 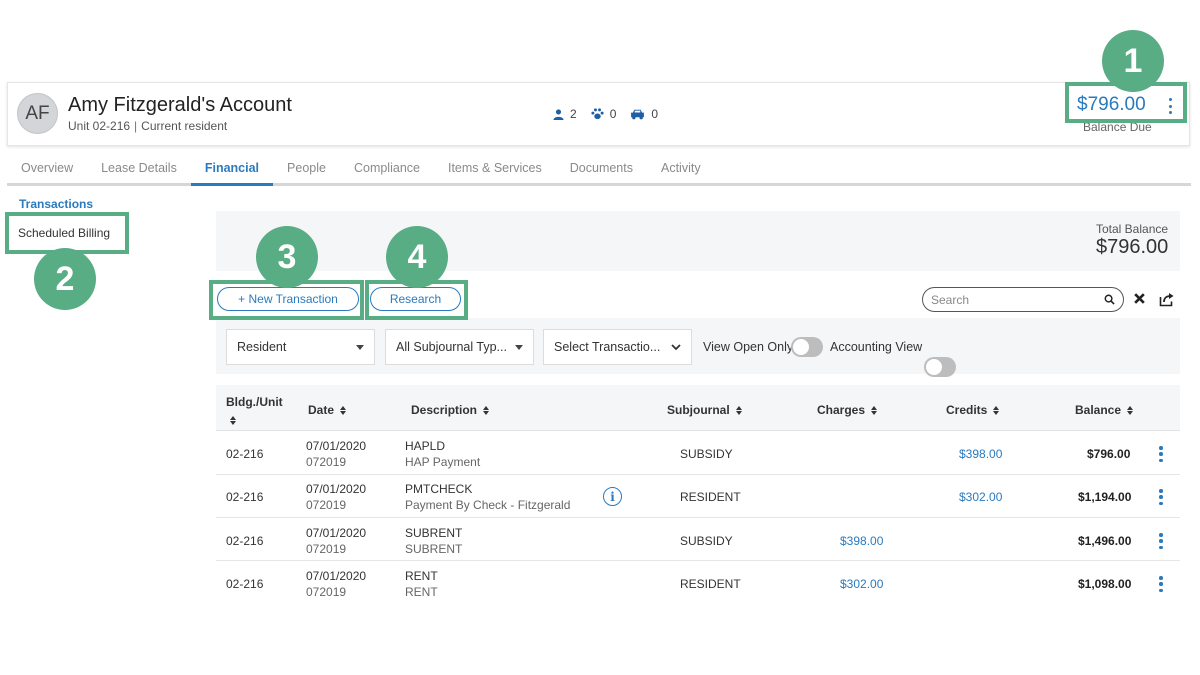 What do you see at coordinates (1023, 299) in the screenshot?
I see `search-input: Search` at bounding box center [1023, 299].